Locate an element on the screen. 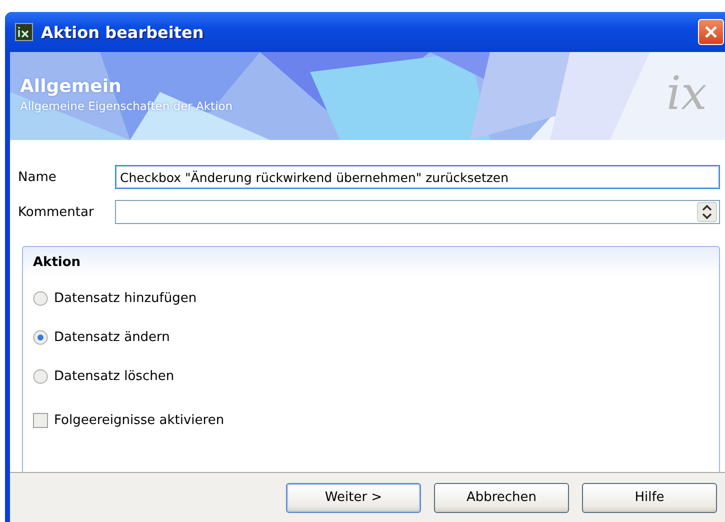 The width and height of the screenshot is (725, 522). logo: ix is located at coordinates (686, 93).